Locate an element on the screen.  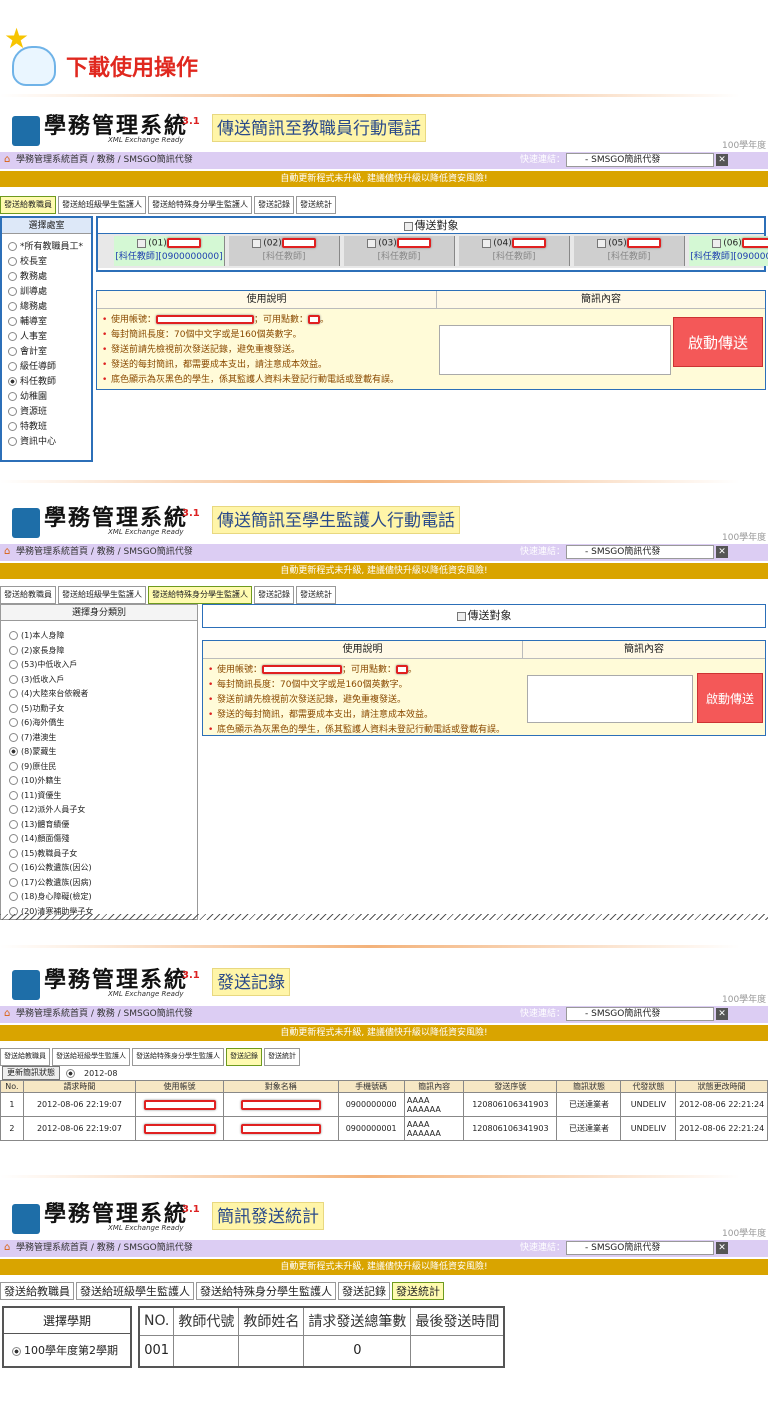
dept-option: *所有教職員工* is located at coordinates (49, 247).